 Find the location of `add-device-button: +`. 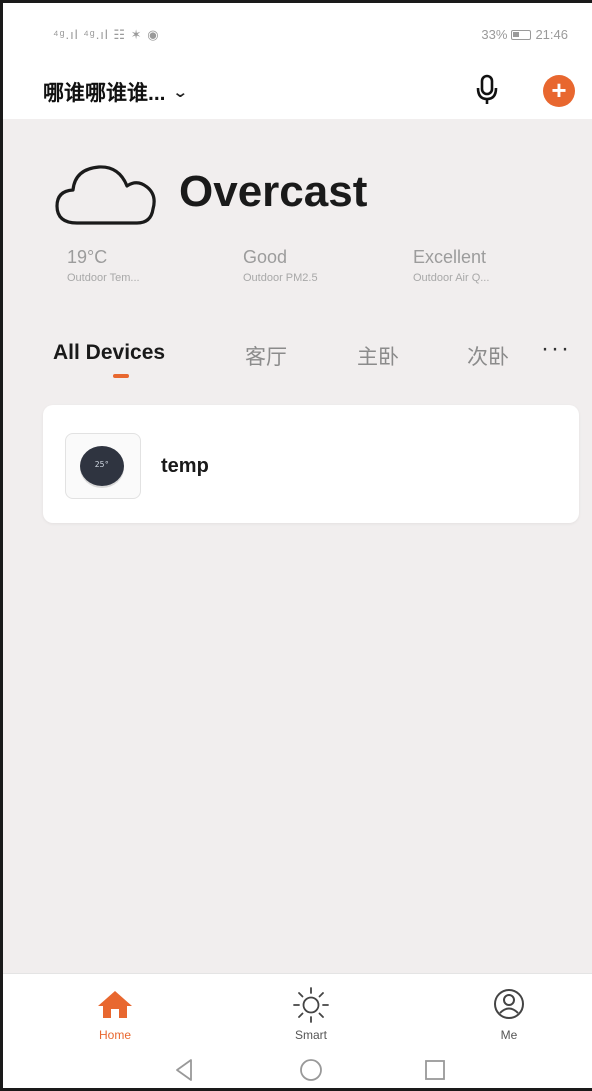

add-device-button: + is located at coordinates (559, 91).